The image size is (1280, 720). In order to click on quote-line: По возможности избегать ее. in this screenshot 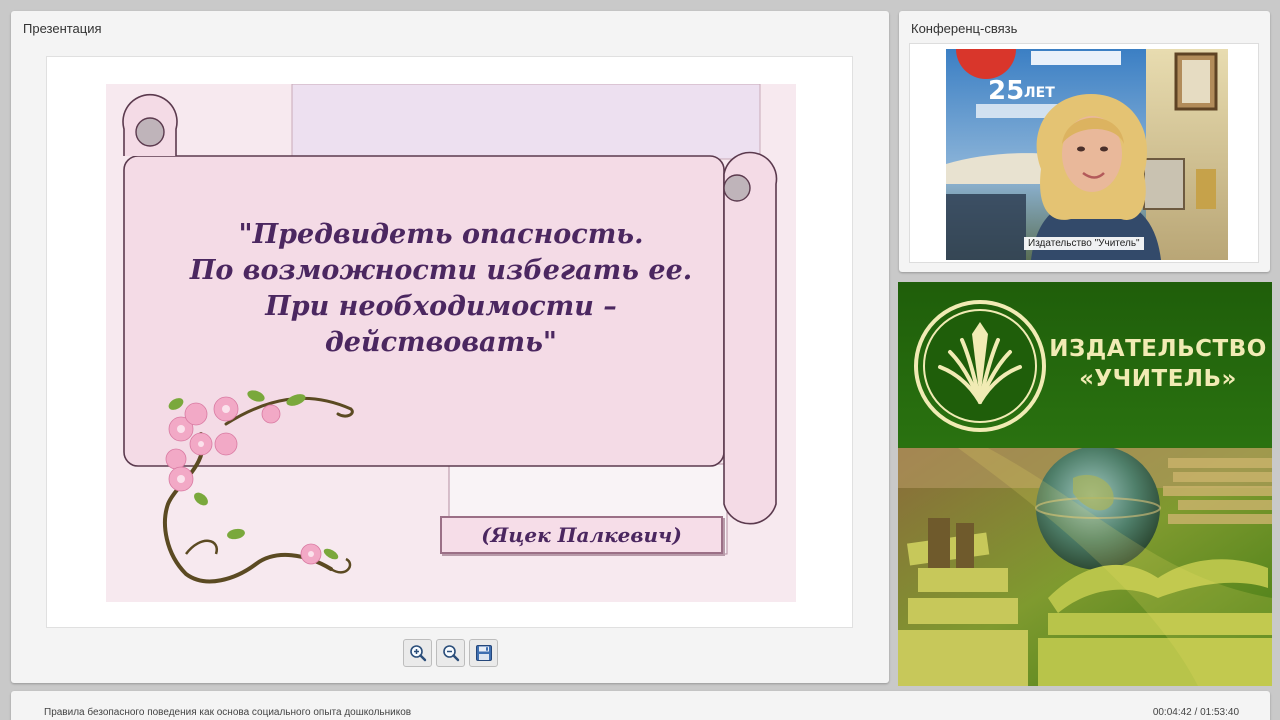, I will do `click(441, 270)`.